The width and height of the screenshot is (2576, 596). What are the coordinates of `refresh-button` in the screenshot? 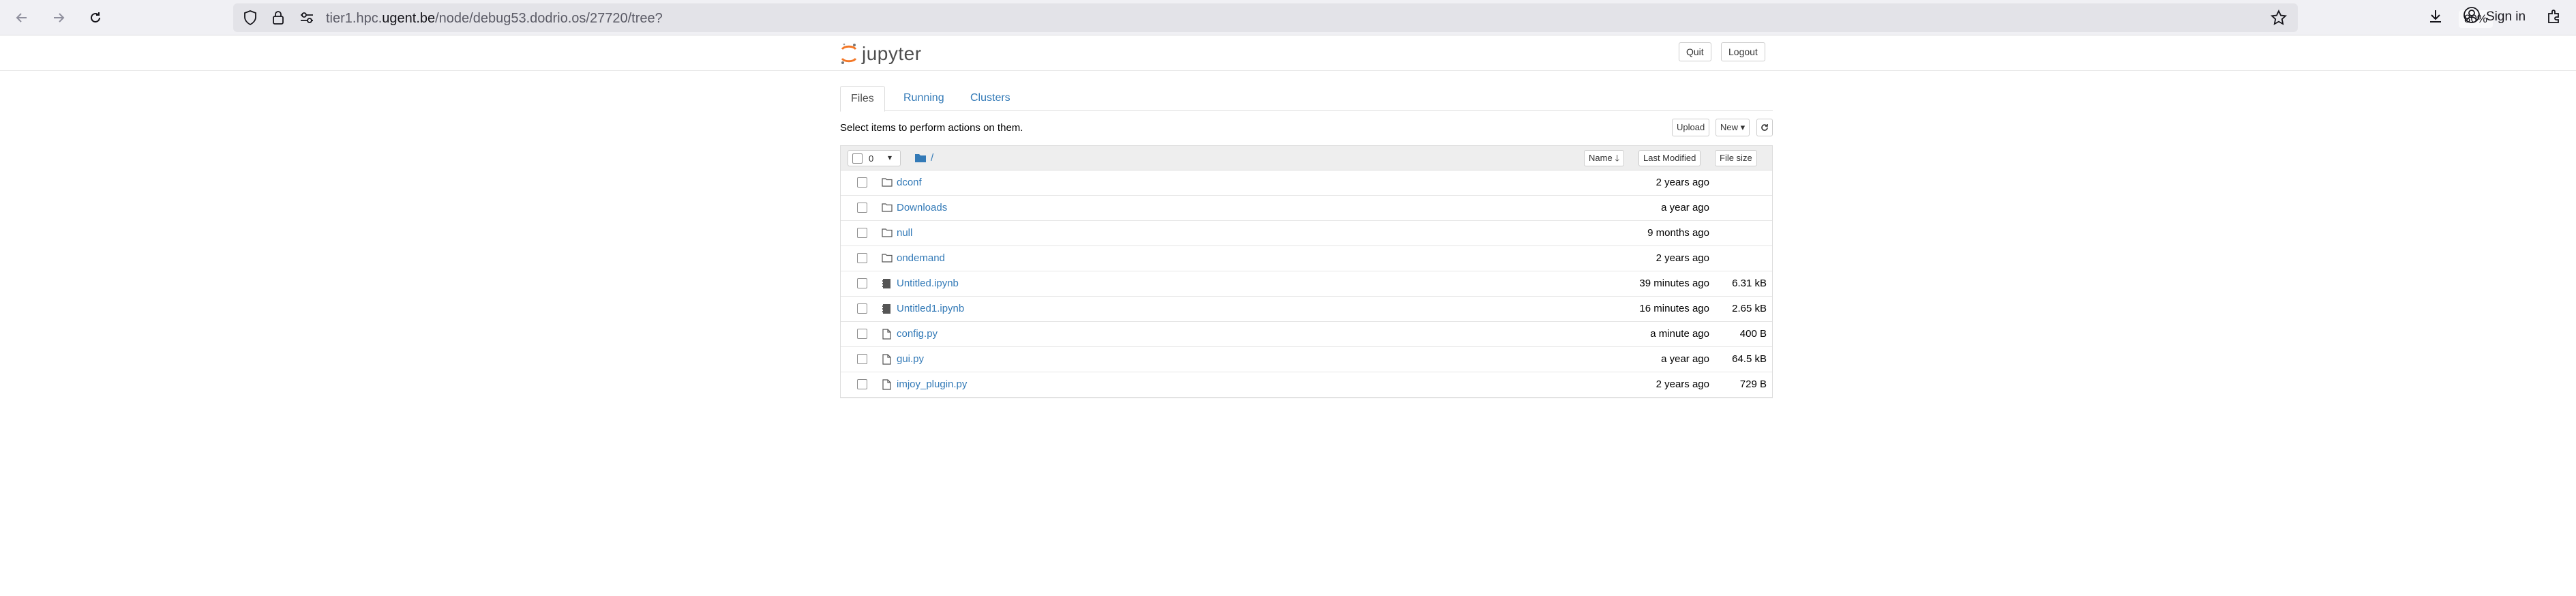 It's located at (1764, 127).